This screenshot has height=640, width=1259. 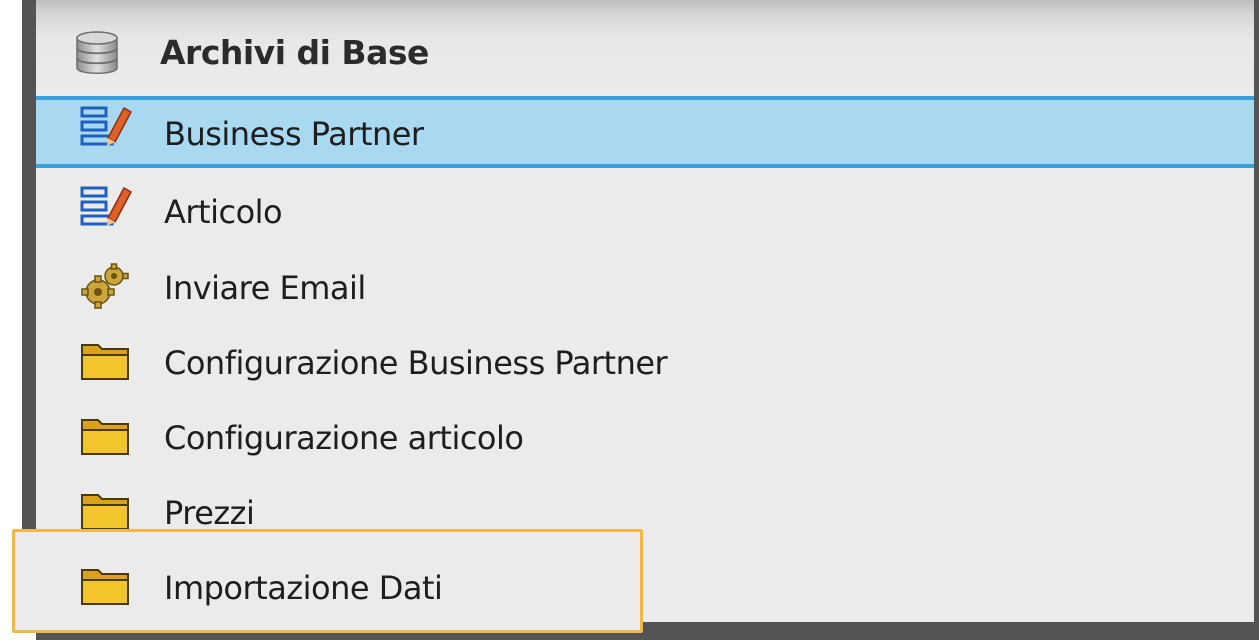 I want to click on menu-item-importazione-dati: Importazione Dati, so click(x=336, y=586).